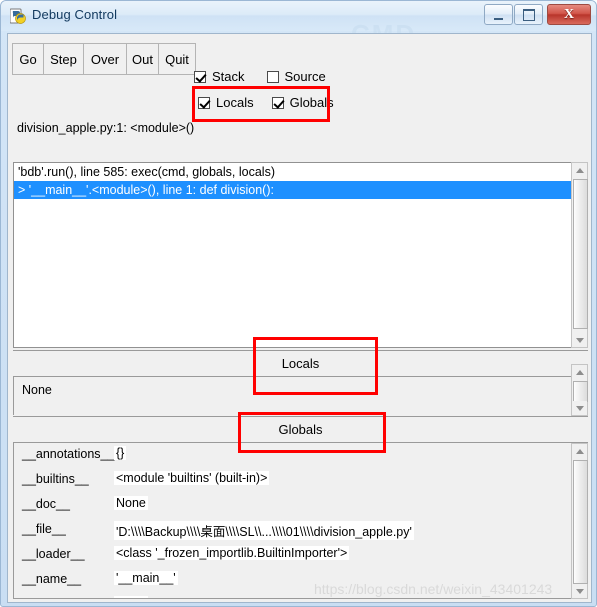 The image size is (597, 607). What do you see at coordinates (59, 597) in the screenshot?
I see `globals-name: __package__` at bounding box center [59, 597].